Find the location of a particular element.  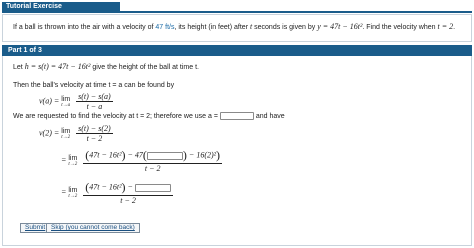

limit-operator: lim t→a is located at coordinates (65, 102).